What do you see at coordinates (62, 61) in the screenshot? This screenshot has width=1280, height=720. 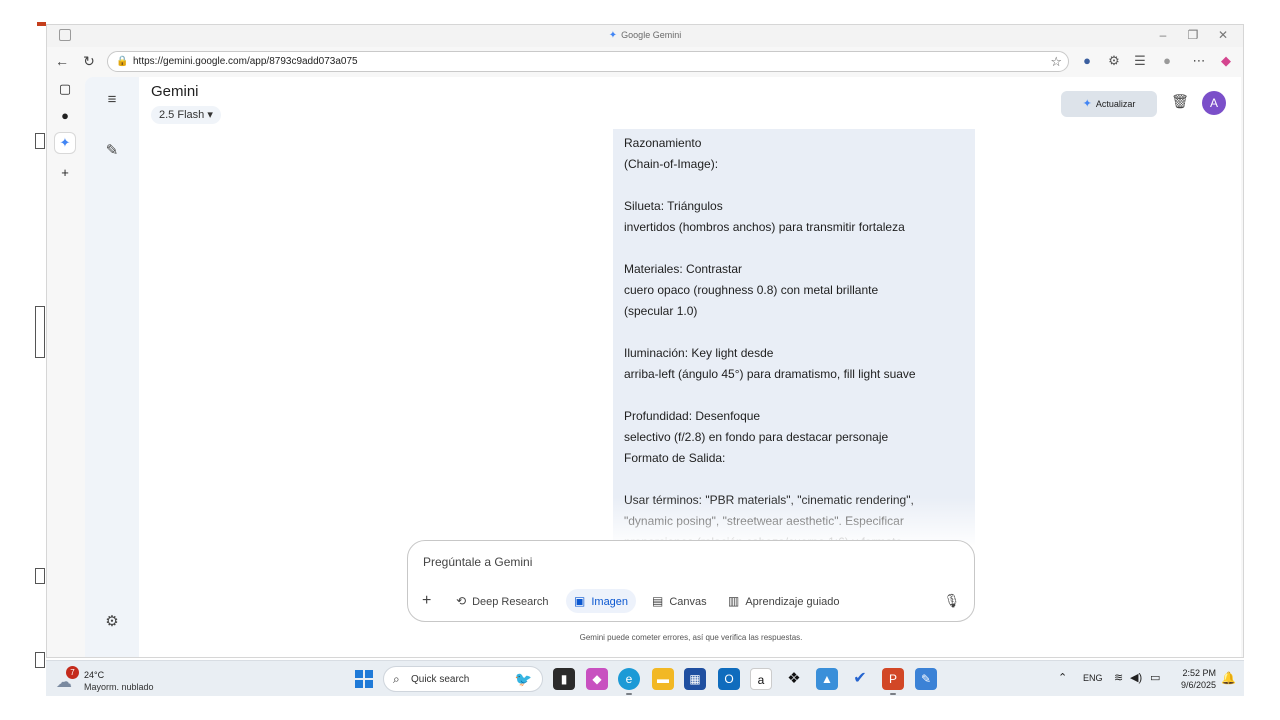 I see `back-icon: ←` at bounding box center [62, 61].